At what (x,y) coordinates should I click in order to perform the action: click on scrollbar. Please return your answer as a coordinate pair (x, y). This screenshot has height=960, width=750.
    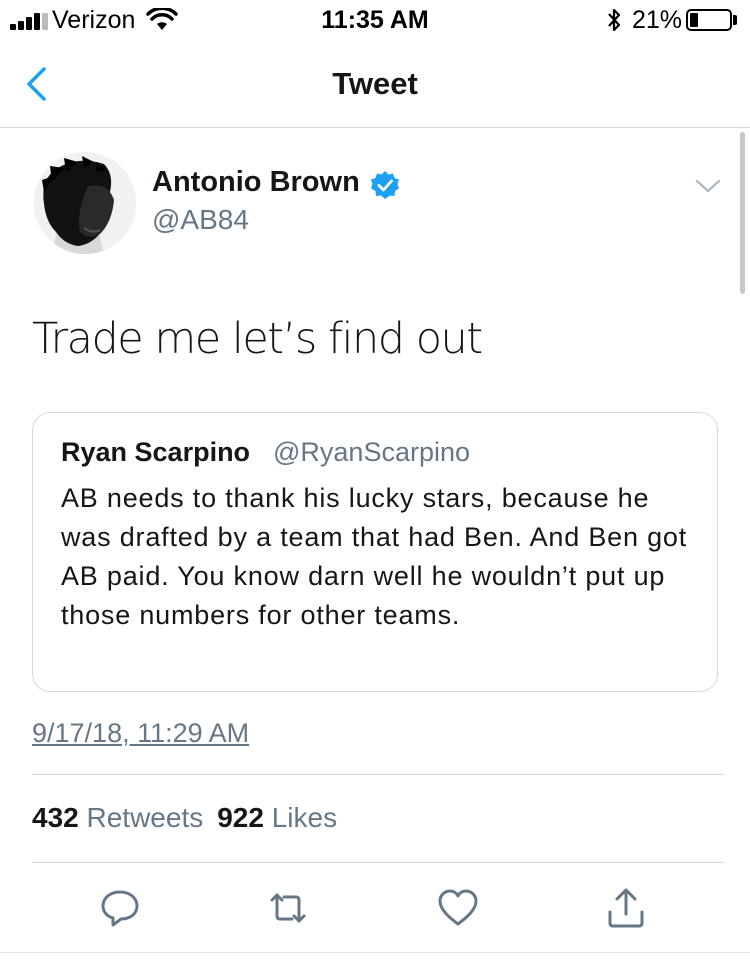
    Looking at the image, I should click on (742, 213).